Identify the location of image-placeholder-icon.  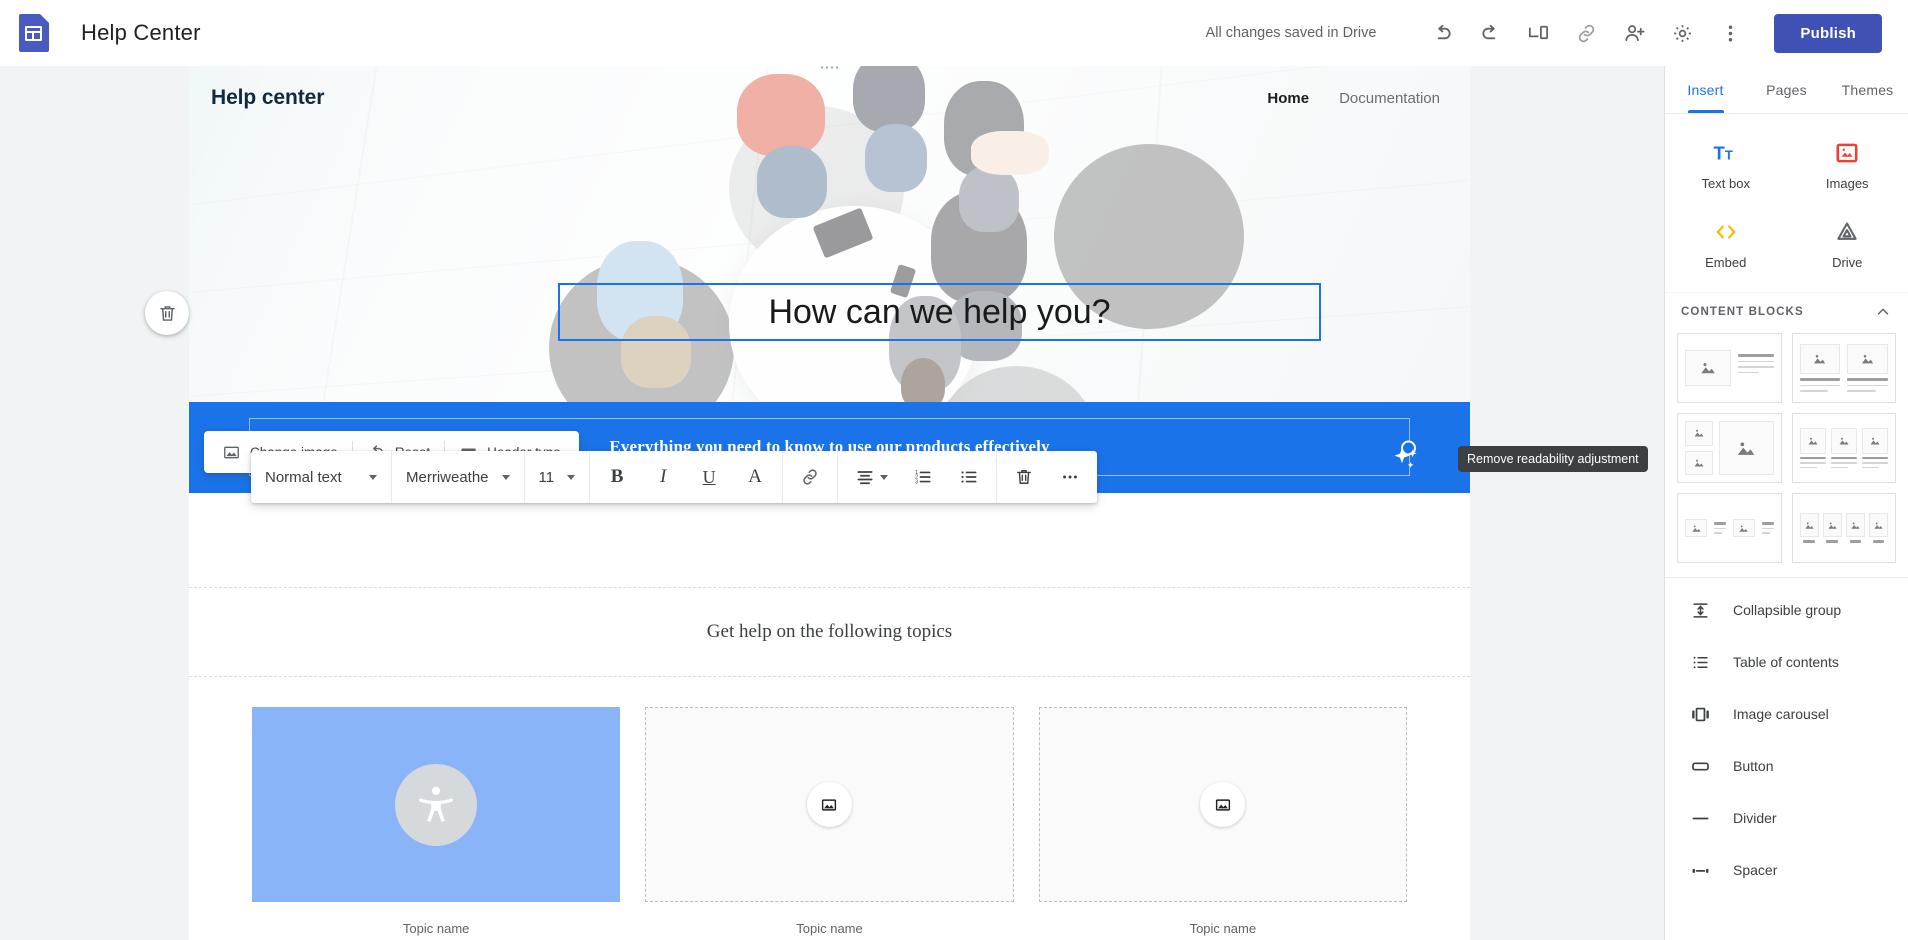
(829, 804).